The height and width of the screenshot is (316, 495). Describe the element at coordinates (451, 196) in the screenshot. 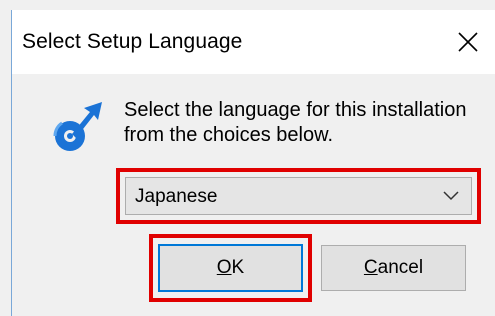

I see `chevron-down-icon` at that location.